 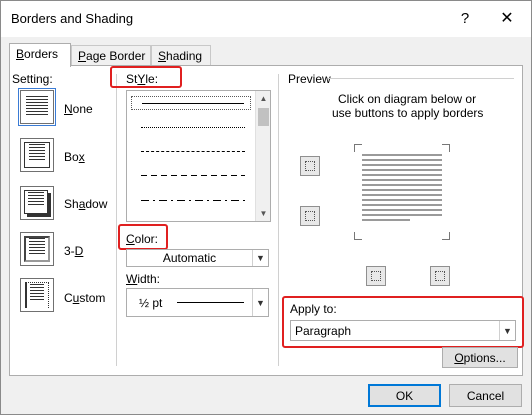 I want to click on setting-none-label: None, so click(x=78, y=109).